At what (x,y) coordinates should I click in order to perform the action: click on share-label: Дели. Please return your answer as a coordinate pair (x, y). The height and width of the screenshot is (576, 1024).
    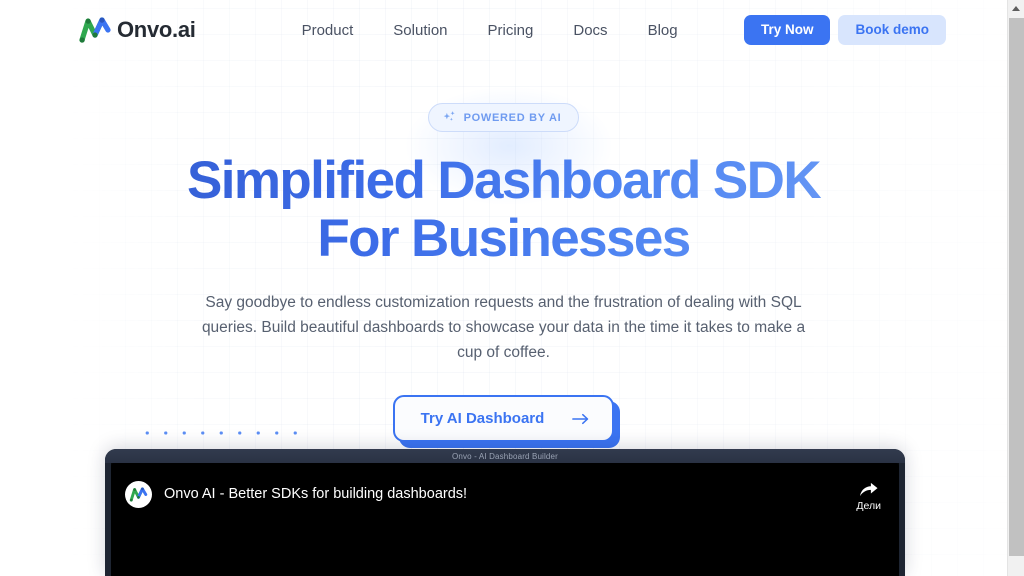
    Looking at the image, I should click on (868, 506).